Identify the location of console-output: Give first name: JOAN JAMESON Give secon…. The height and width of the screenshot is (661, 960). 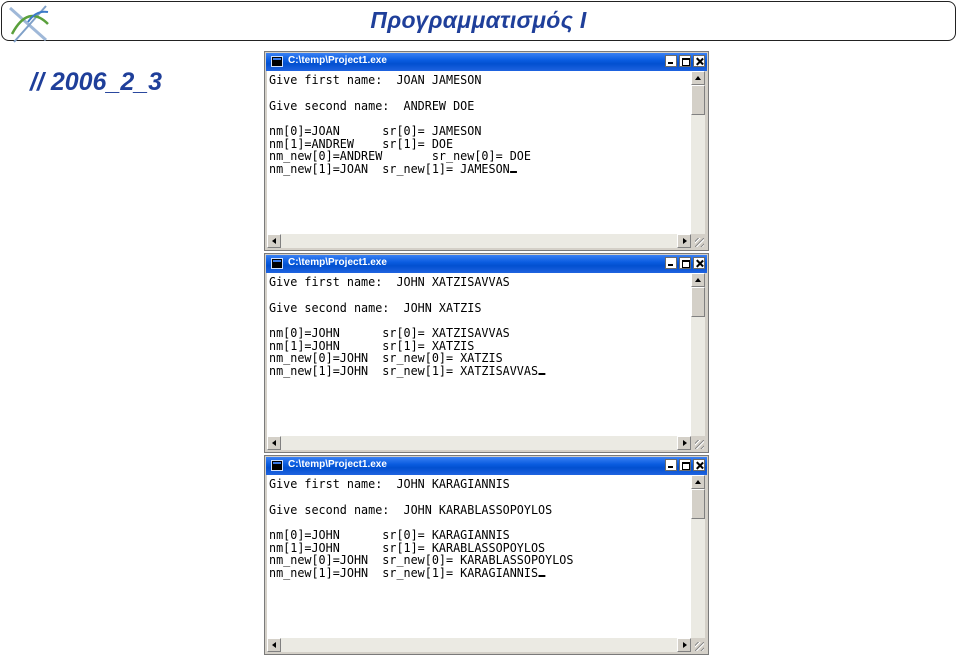
(479, 153).